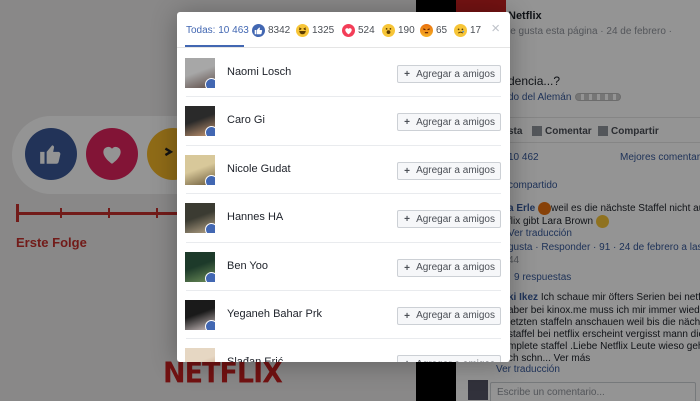 This screenshot has height=401, width=700. What do you see at coordinates (315, 30) in the screenshot?
I see `tab-haha: 1325` at bounding box center [315, 30].